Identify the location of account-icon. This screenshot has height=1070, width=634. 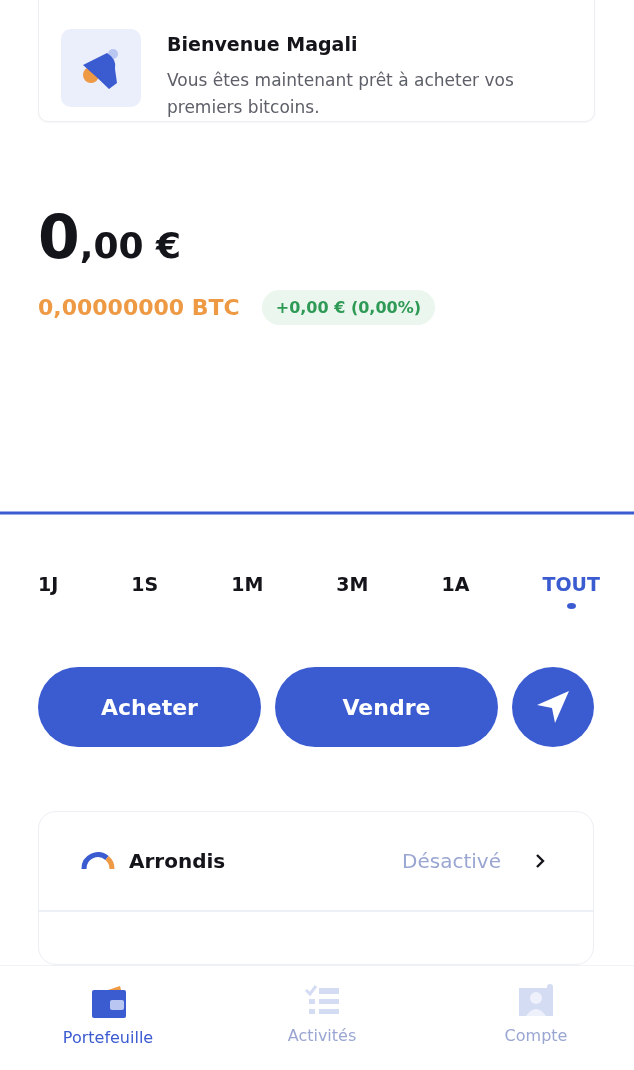
(536, 1000).